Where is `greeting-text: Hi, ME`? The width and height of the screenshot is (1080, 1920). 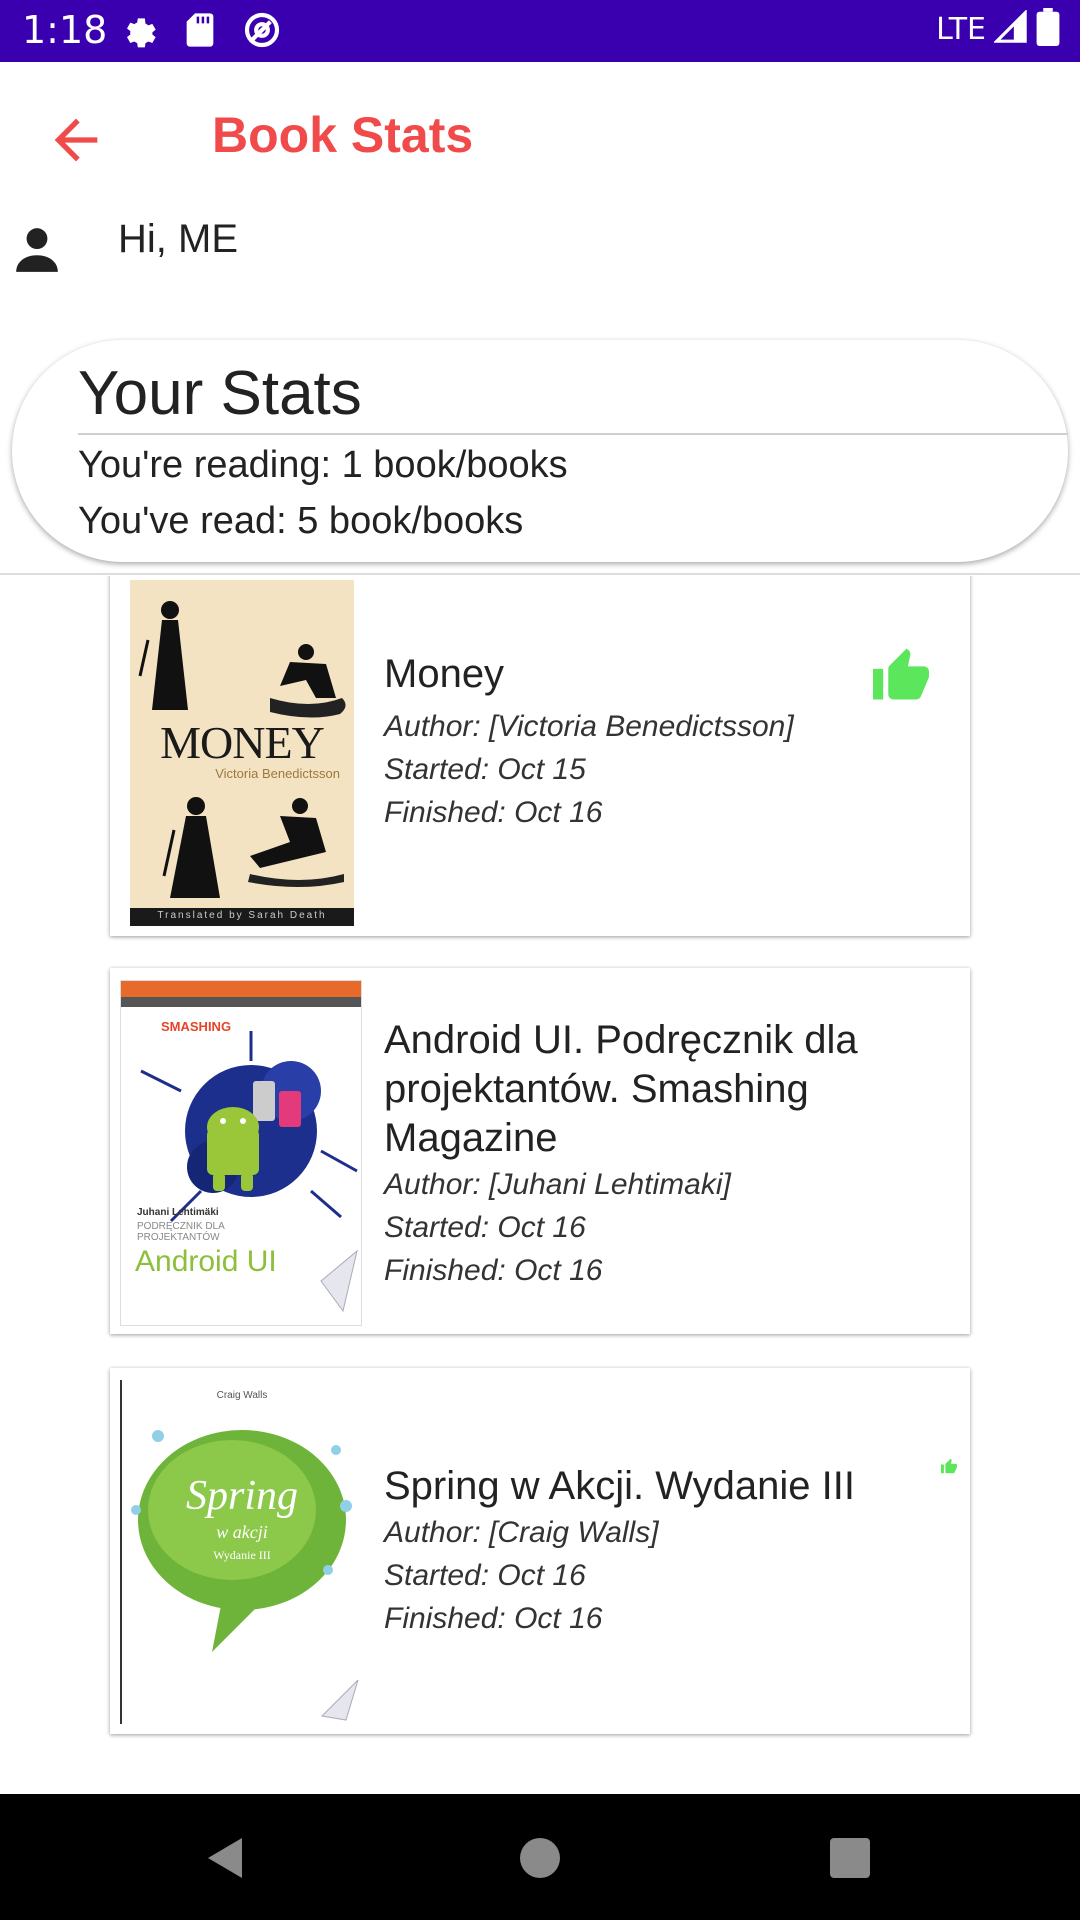 greeting-text: Hi, ME is located at coordinates (178, 239).